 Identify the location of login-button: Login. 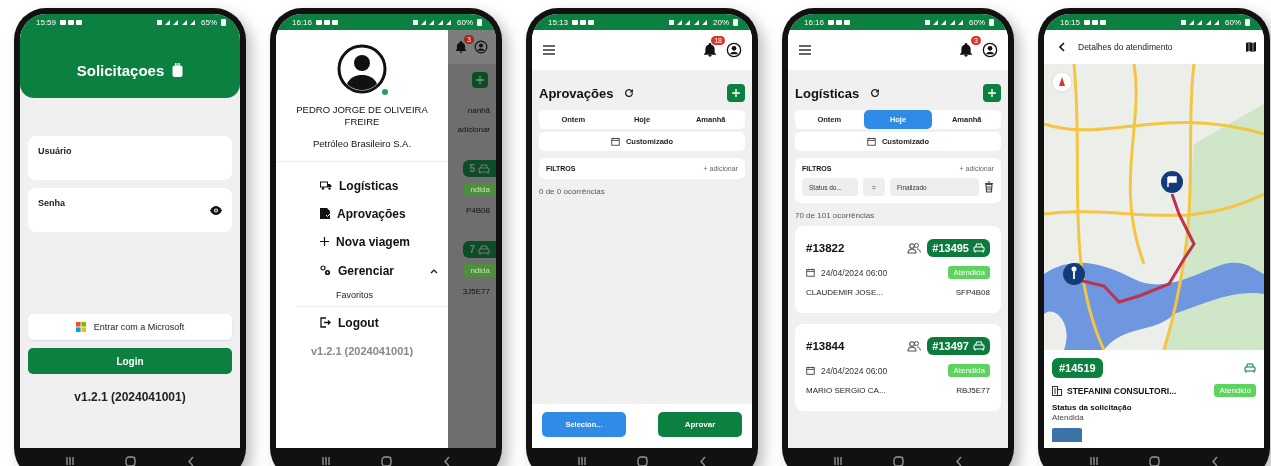
(130, 361).